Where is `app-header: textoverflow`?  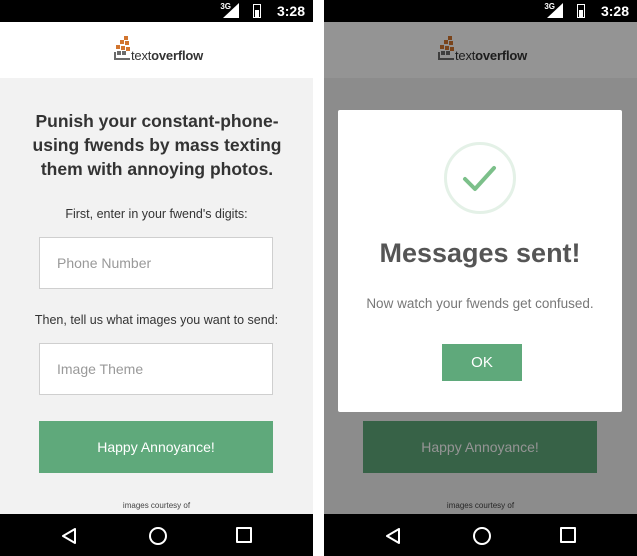 app-header: textoverflow is located at coordinates (156, 50).